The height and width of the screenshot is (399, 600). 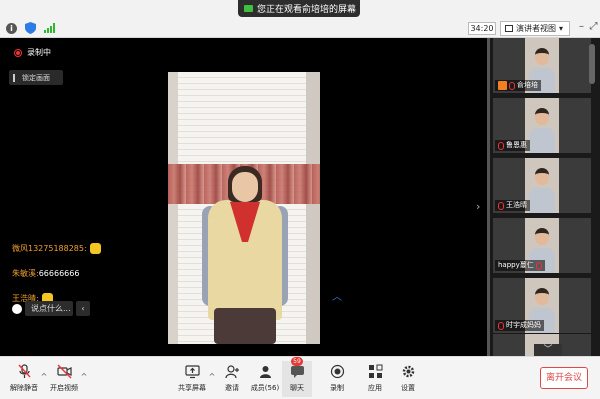 I want to click on view-mode-dropdown: 演讲者视图 ▾, so click(x=535, y=28).